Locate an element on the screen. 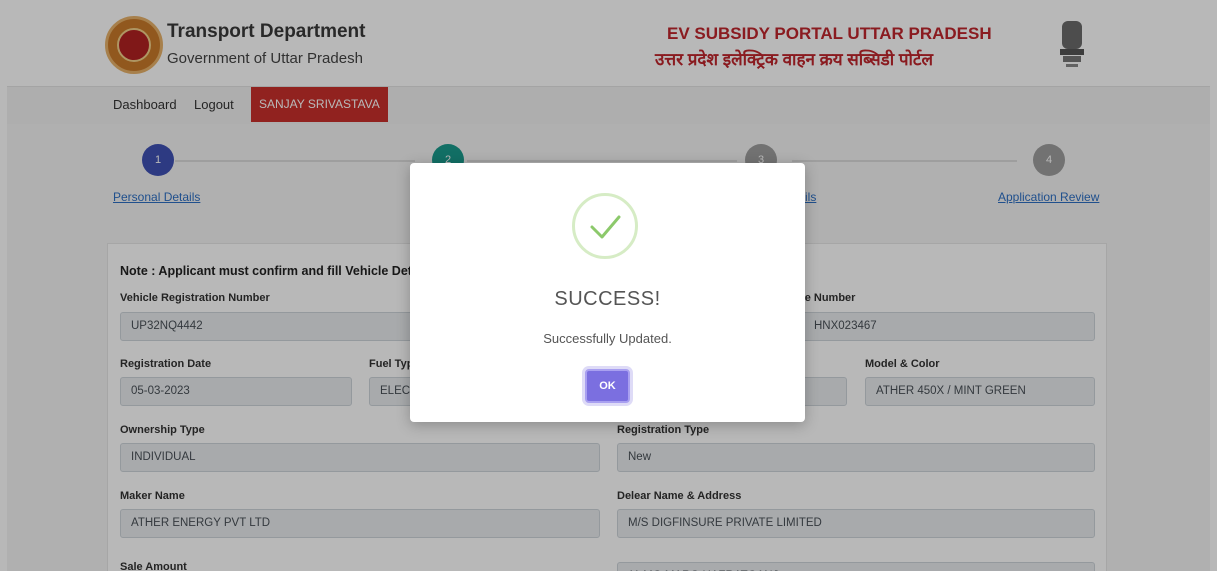  success-modal: SUCCESS! Successfully Updated. OK is located at coordinates (607, 292).